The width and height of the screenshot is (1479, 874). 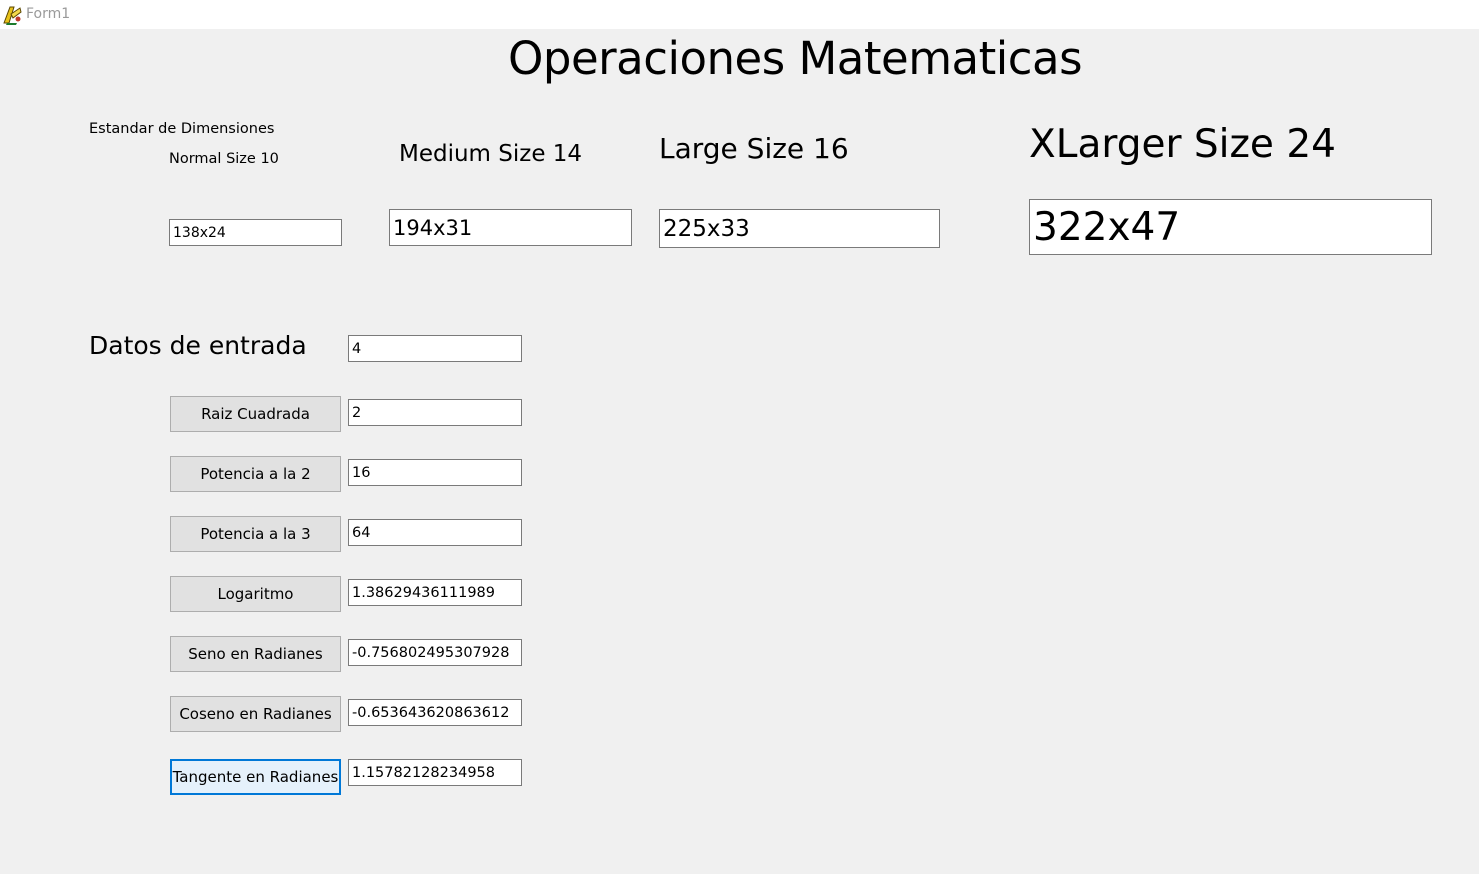 I want to click on cosine-button: Coseno en Radianes, so click(x=255, y=714).